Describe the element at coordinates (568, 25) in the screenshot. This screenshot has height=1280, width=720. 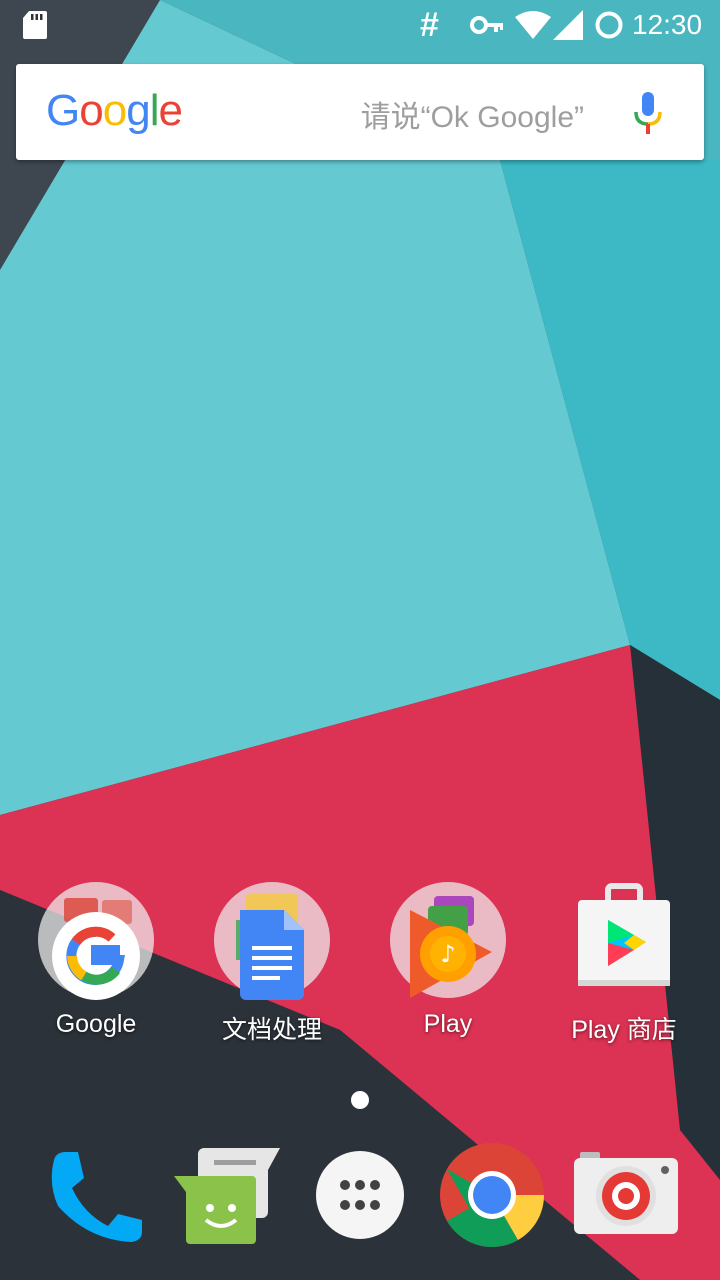
I see `signal-icon` at that location.